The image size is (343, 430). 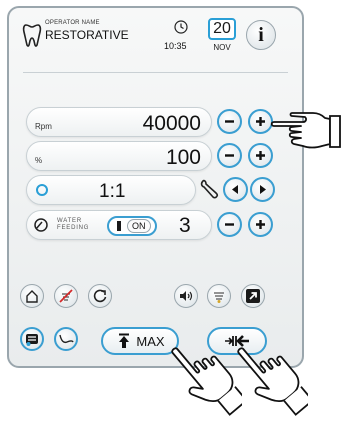 I want to click on sound-button, so click(x=186, y=296).